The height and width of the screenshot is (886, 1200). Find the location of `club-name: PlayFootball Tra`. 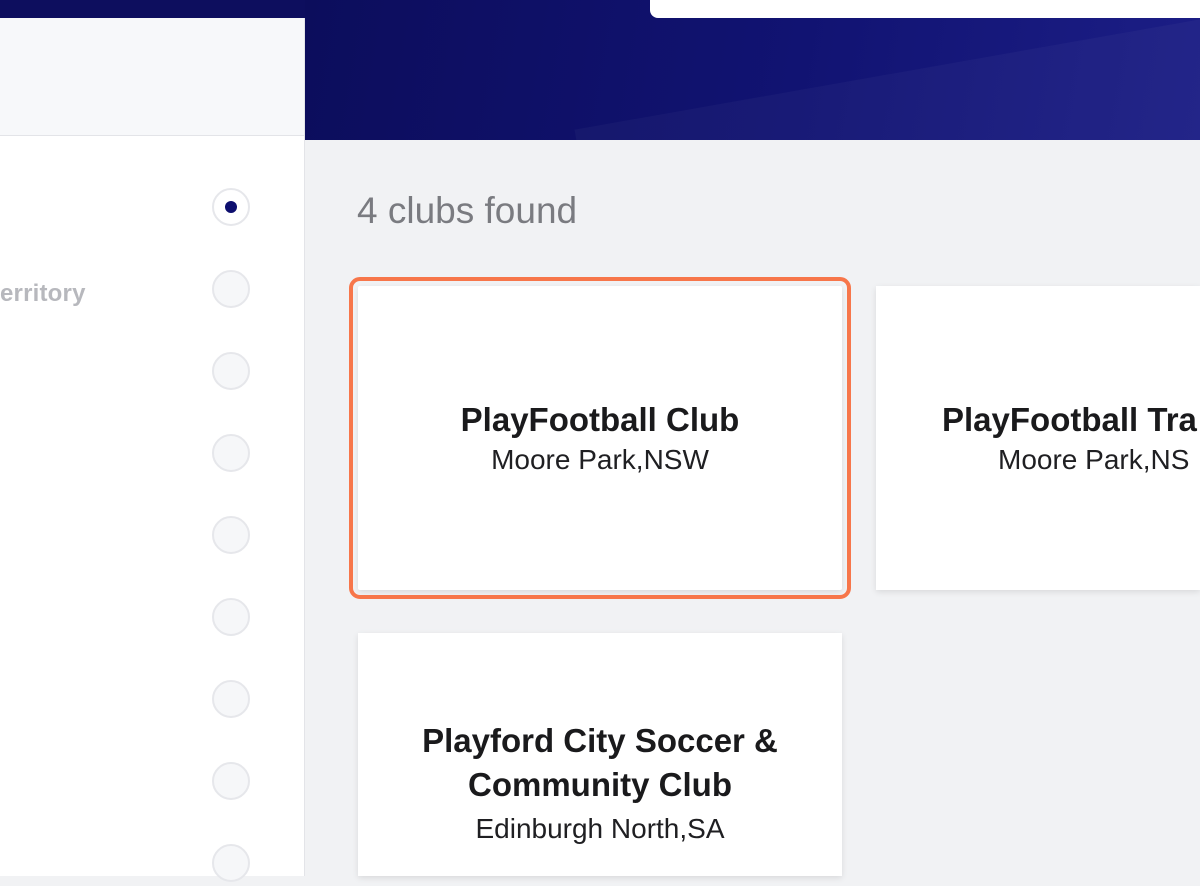

club-name: PlayFootball Tra is located at coordinates (1069, 419).